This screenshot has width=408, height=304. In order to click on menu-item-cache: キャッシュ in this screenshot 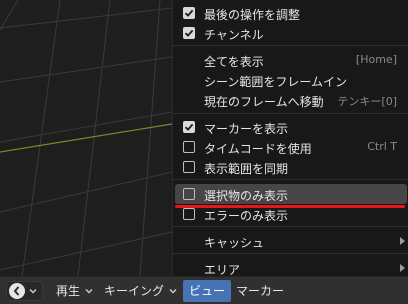, I will do `click(290, 241)`.